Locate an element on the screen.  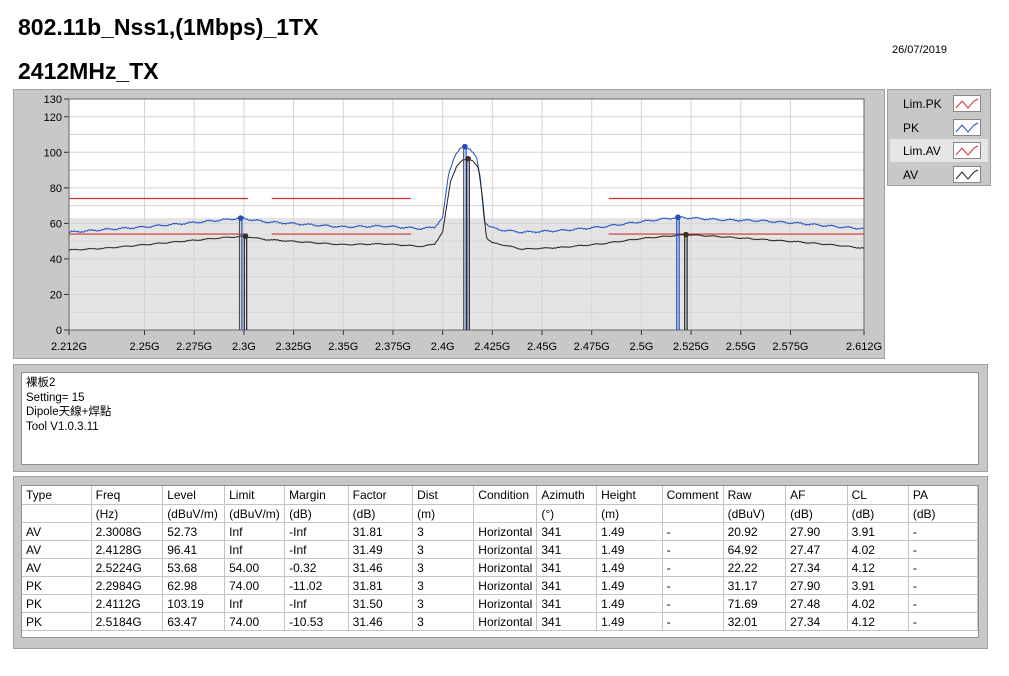
legend-item-av: AV is located at coordinates (939, 174).